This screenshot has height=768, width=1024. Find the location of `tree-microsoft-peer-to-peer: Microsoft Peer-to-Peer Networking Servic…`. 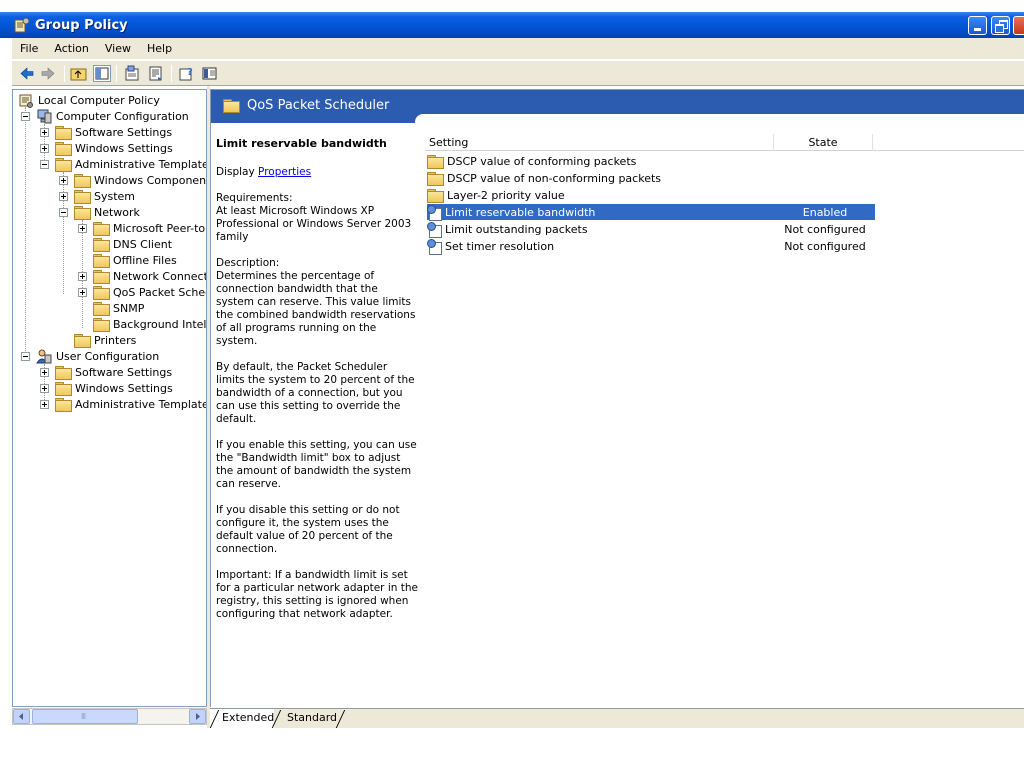

tree-microsoft-peer-to-peer: Microsoft Peer-to-Peer Networking Servic… is located at coordinates (149, 228).